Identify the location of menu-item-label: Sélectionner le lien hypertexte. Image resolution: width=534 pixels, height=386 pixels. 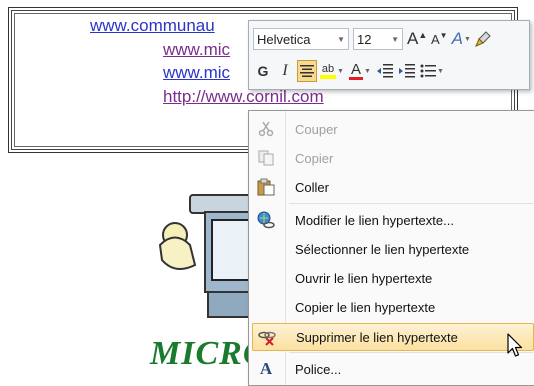
(382, 249).